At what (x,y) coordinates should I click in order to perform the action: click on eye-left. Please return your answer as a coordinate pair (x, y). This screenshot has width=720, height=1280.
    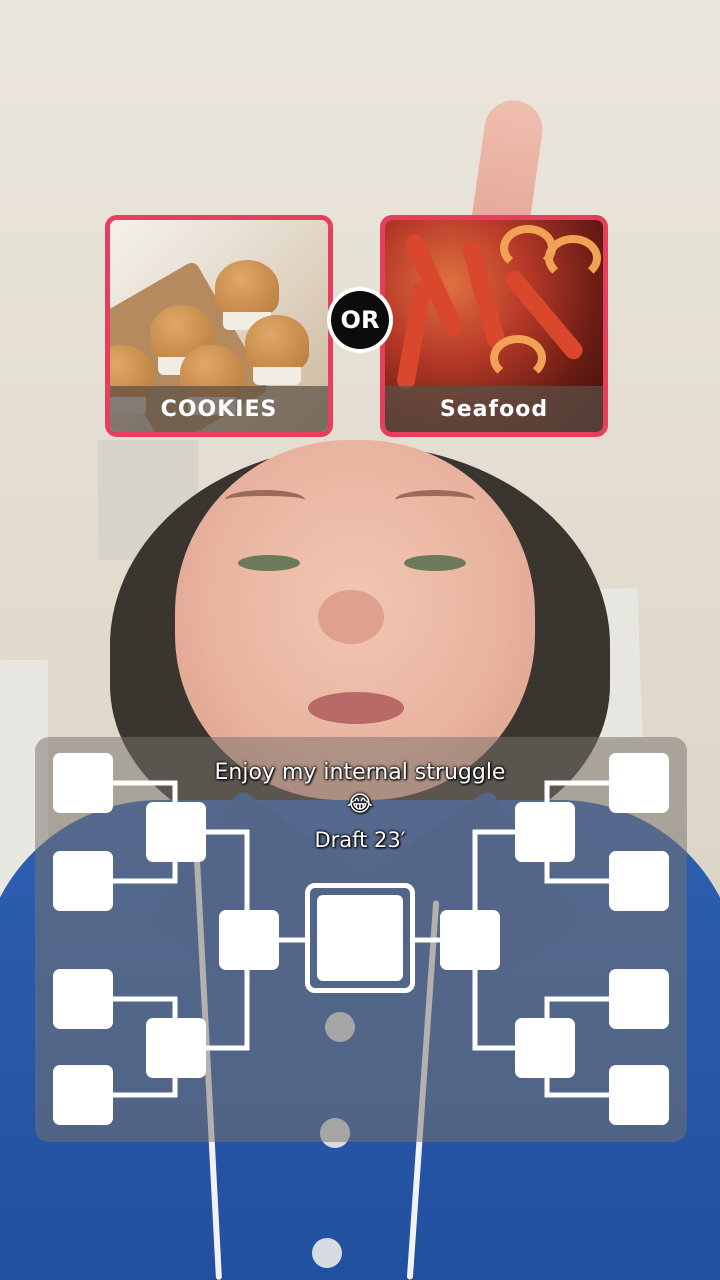
    Looking at the image, I should click on (269, 563).